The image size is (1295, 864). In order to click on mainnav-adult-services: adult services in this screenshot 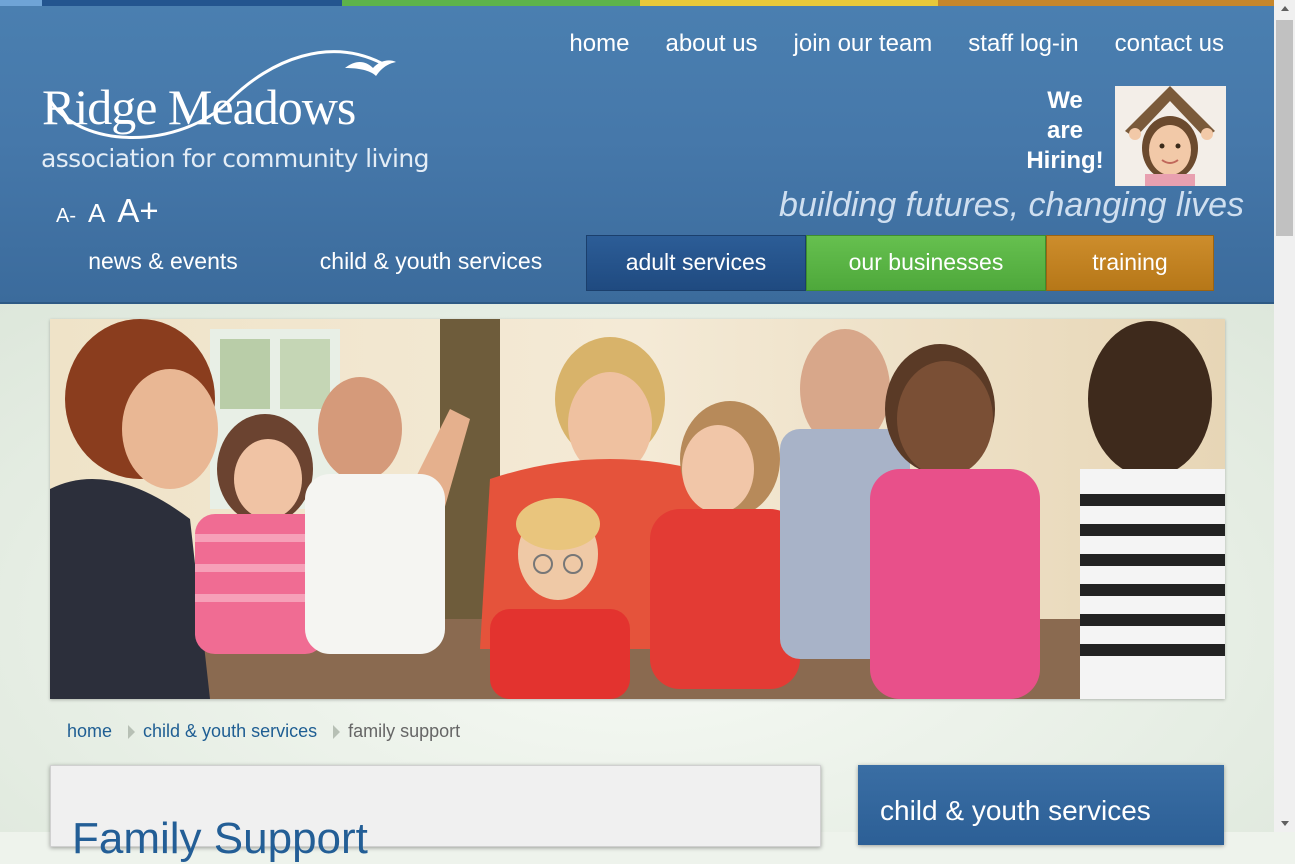, I will do `click(696, 263)`.